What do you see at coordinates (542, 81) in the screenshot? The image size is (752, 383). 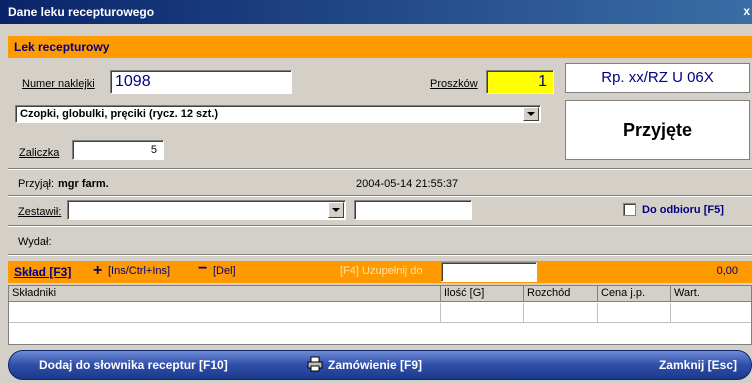 I see `powders-value: 1` at bounding box center [542, 81].